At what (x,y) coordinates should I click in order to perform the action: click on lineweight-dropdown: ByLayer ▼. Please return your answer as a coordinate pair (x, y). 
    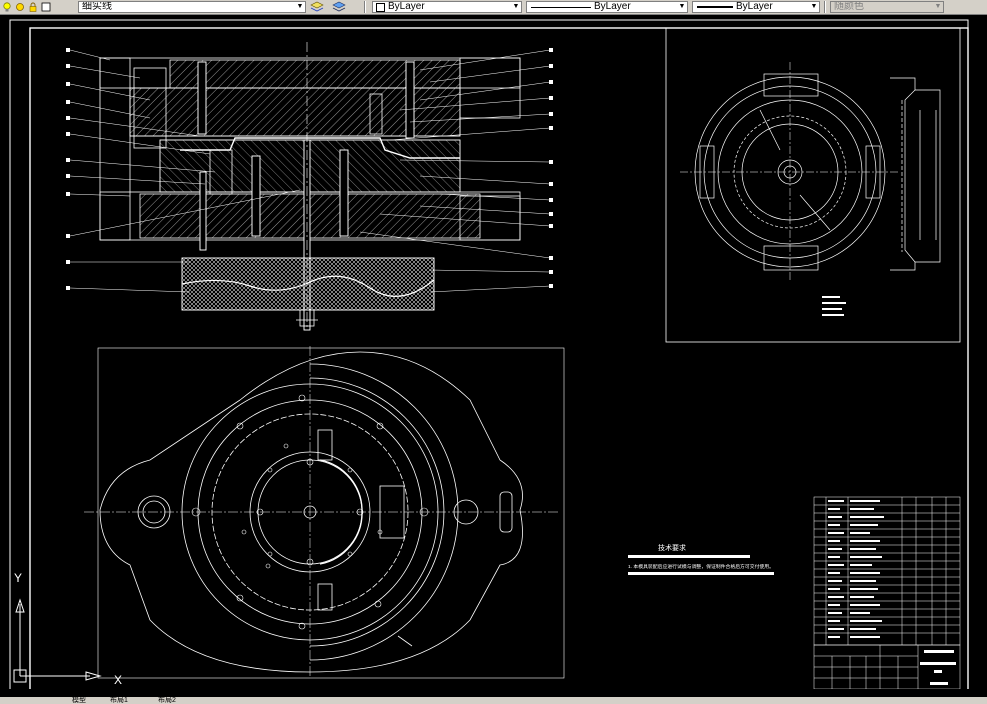
    Looking at the image, I should click on (756, 7).